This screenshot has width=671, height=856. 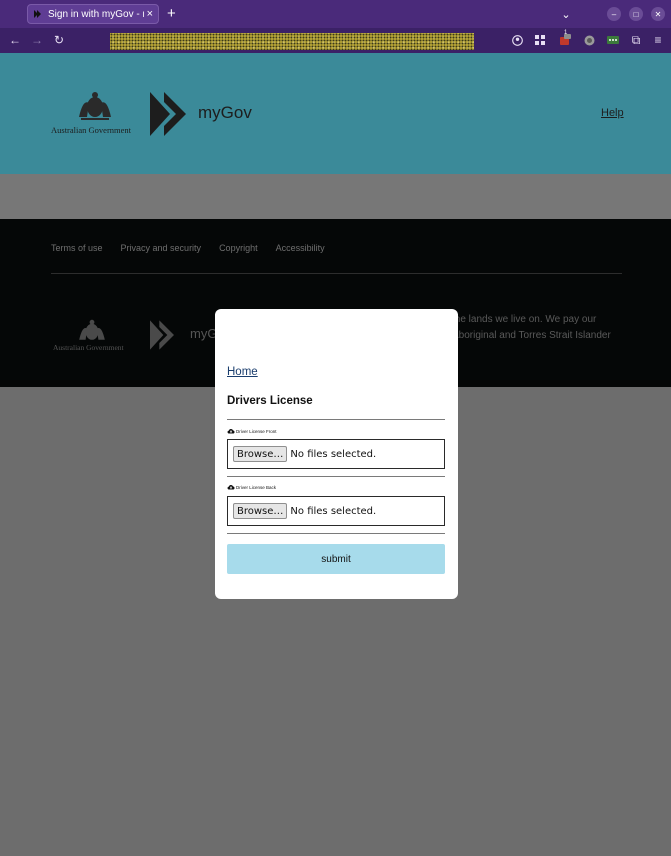 I want to click on reload-icon: ↻, so click(x=59, y=40).